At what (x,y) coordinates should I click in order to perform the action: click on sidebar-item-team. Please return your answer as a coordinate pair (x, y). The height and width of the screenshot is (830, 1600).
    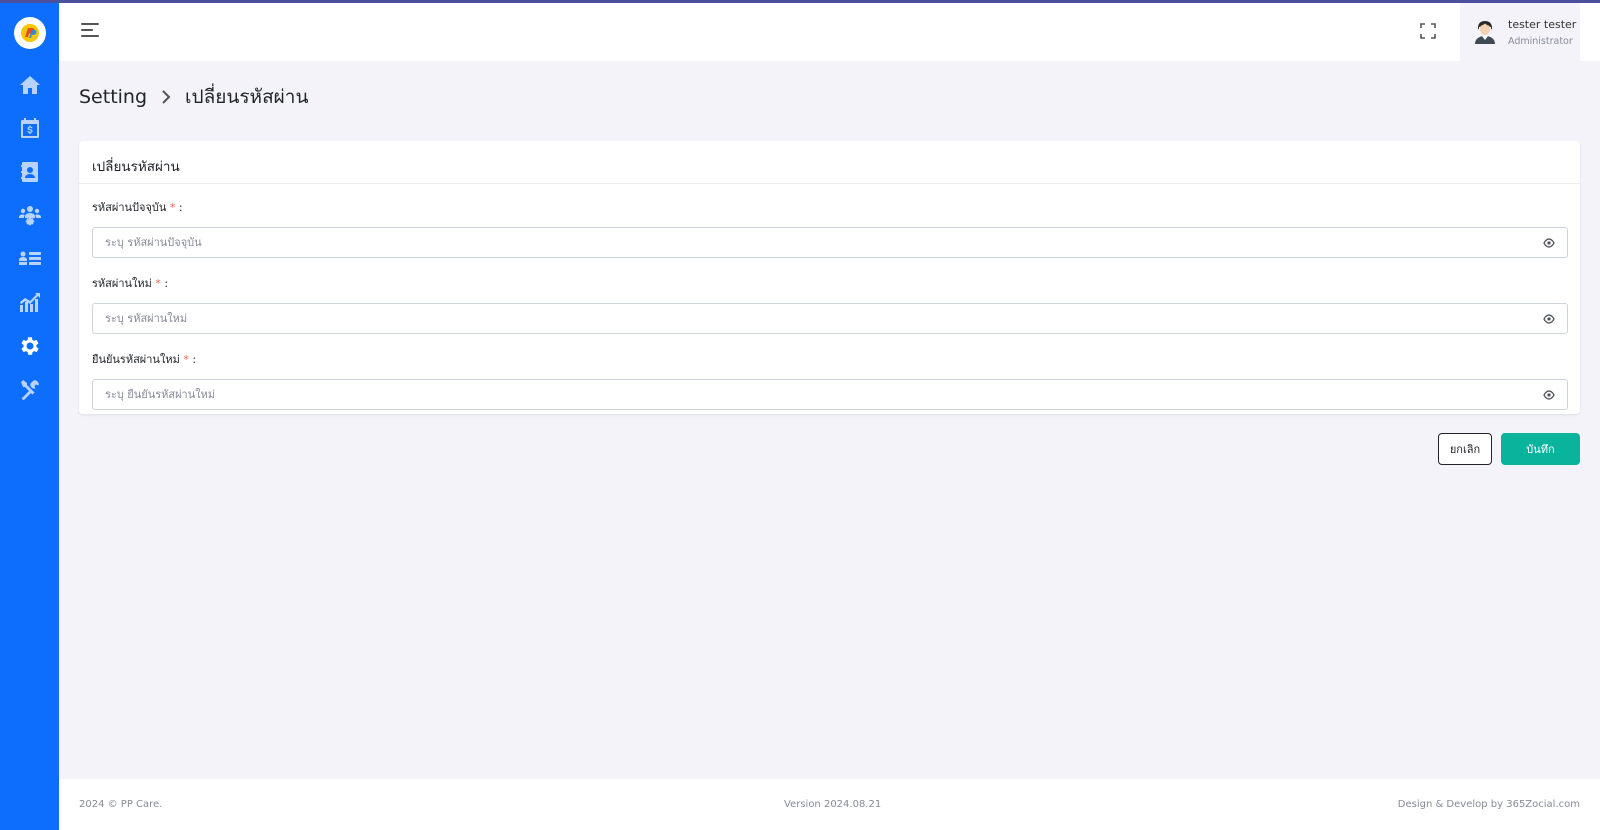
    Looking at the image, I should click on (29, 216).